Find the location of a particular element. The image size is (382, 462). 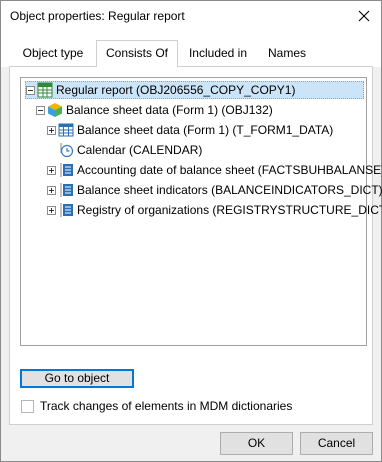

tree-node-calendar: Calendar (CALENDAR) is located at coordinates (130, 150).